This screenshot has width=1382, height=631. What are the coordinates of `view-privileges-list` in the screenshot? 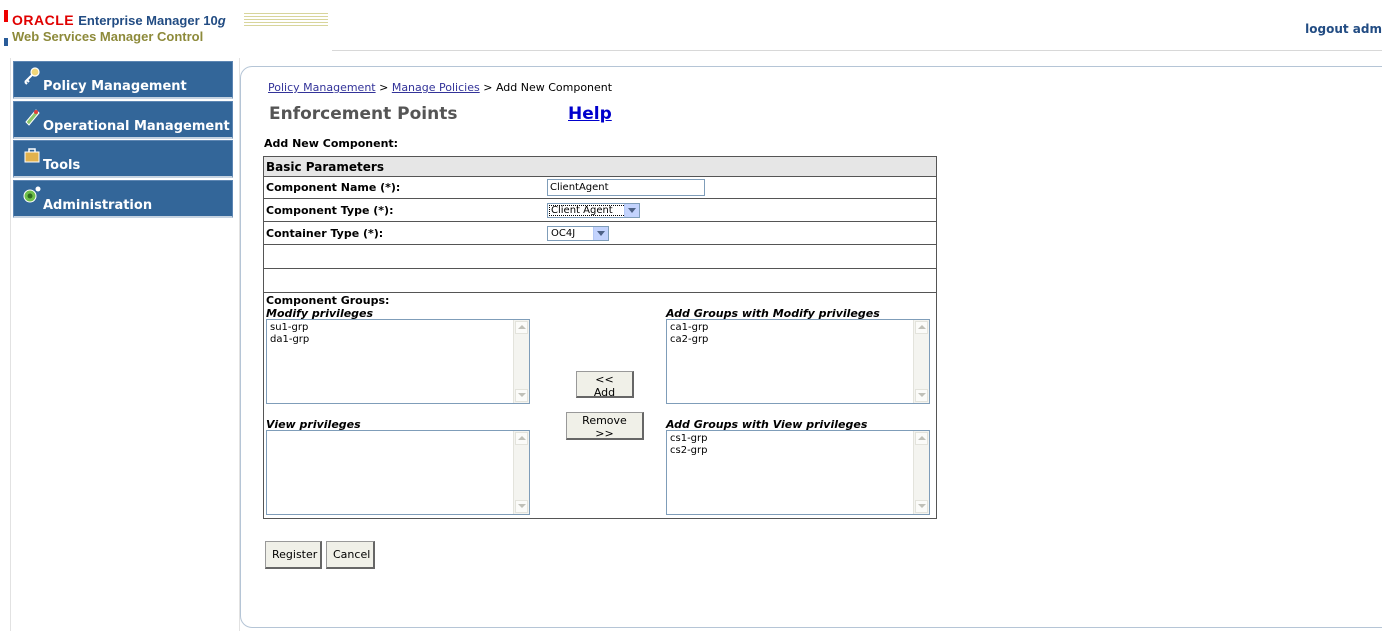 It's located at (398, 472).